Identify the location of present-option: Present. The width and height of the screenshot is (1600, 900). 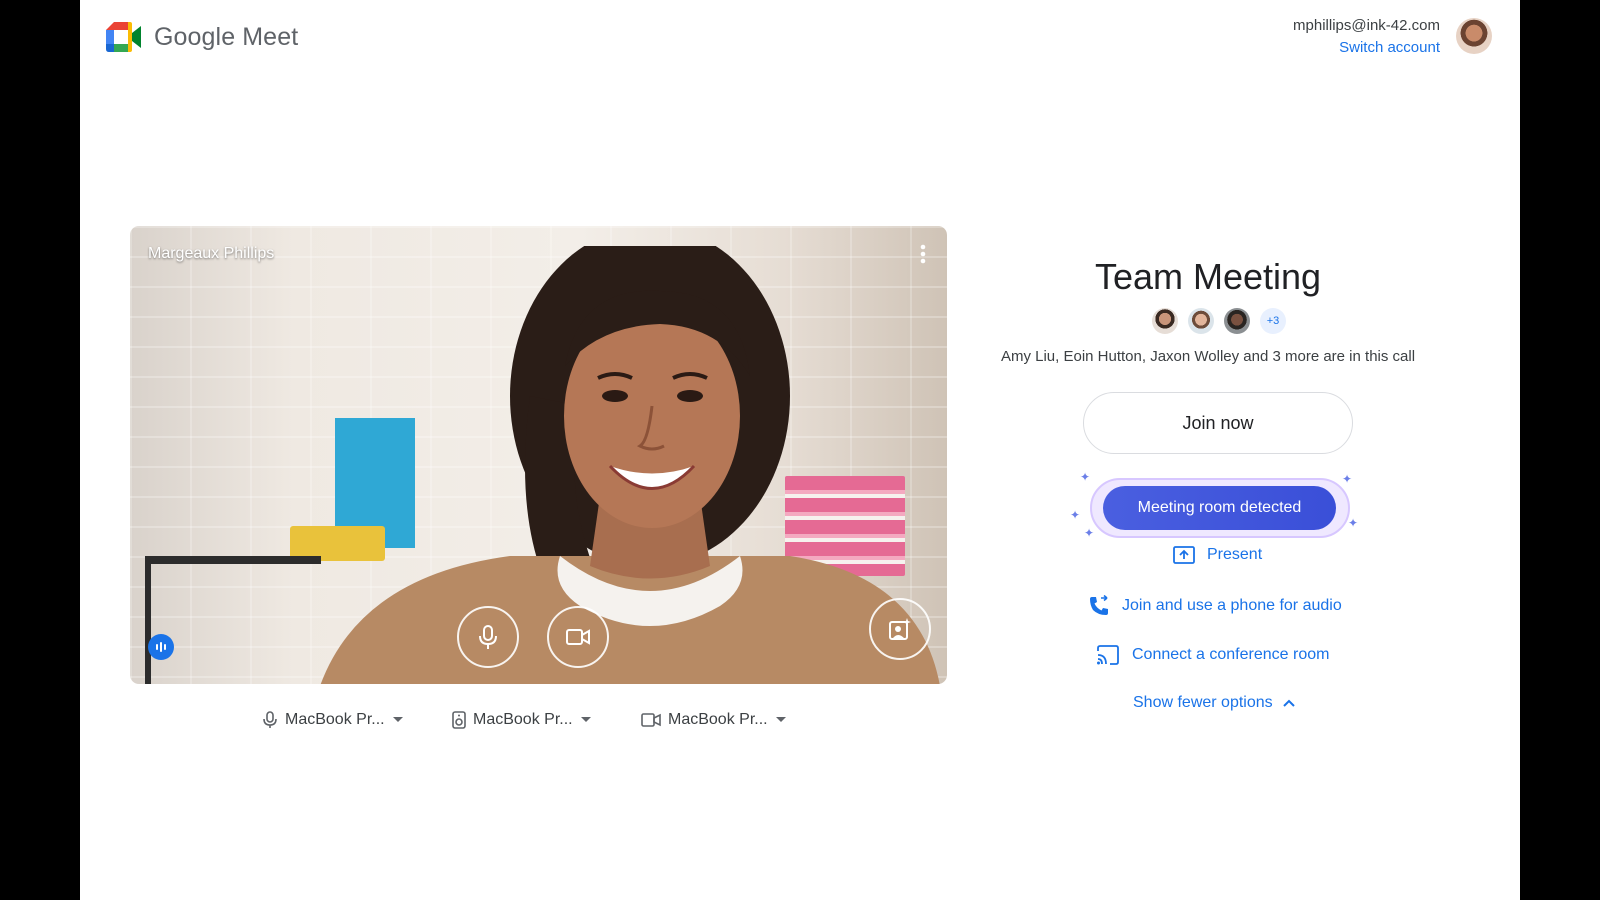
(1217, 555).